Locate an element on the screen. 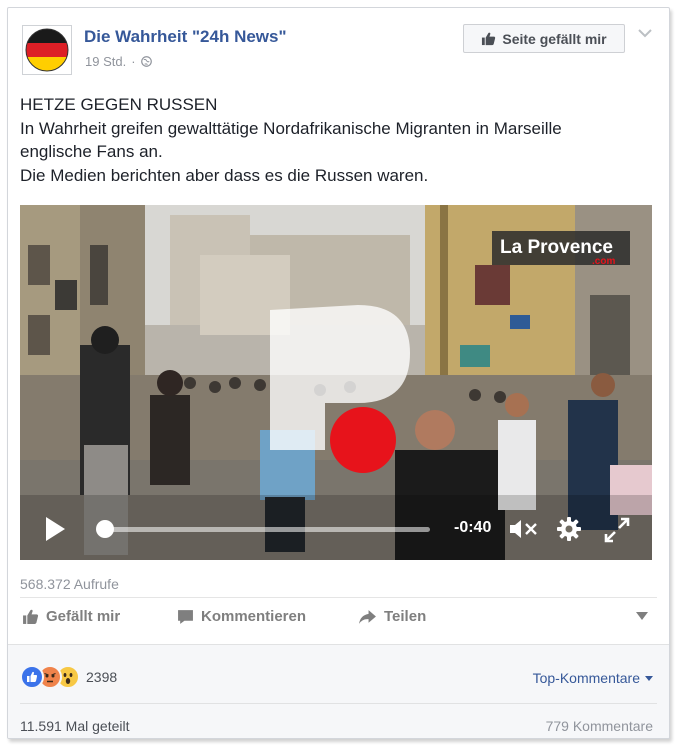  share-count: 11.591 Mal geteilt is located at coordinates (74, 726).